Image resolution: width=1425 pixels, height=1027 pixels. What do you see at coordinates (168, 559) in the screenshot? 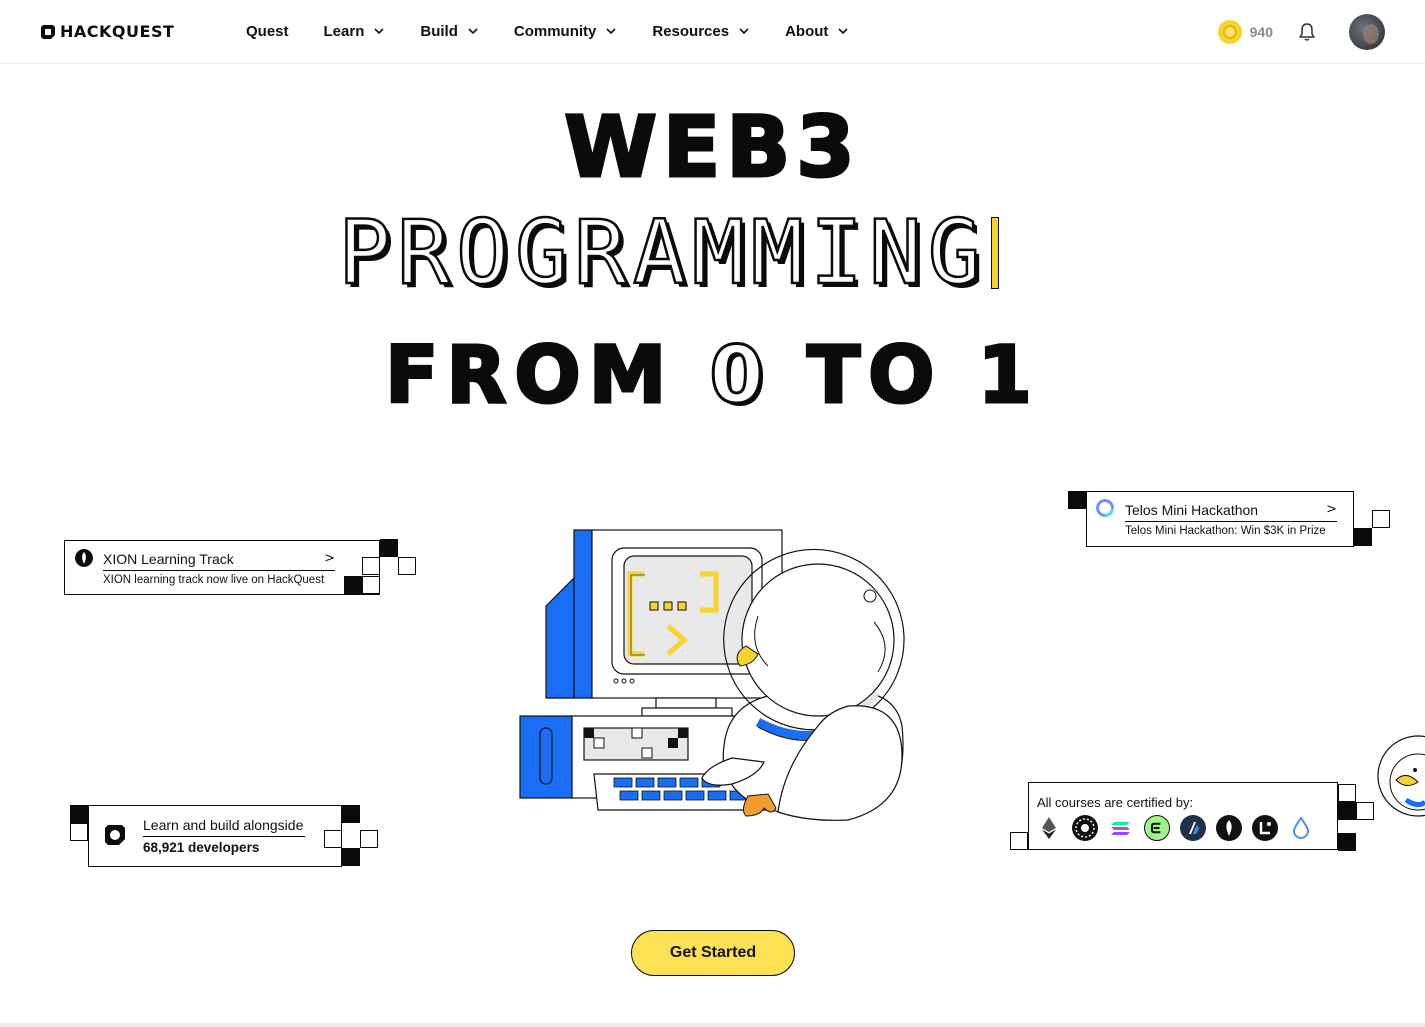
I see `xion-title-text: XION Learning Track` at bounding box center [168, 559].